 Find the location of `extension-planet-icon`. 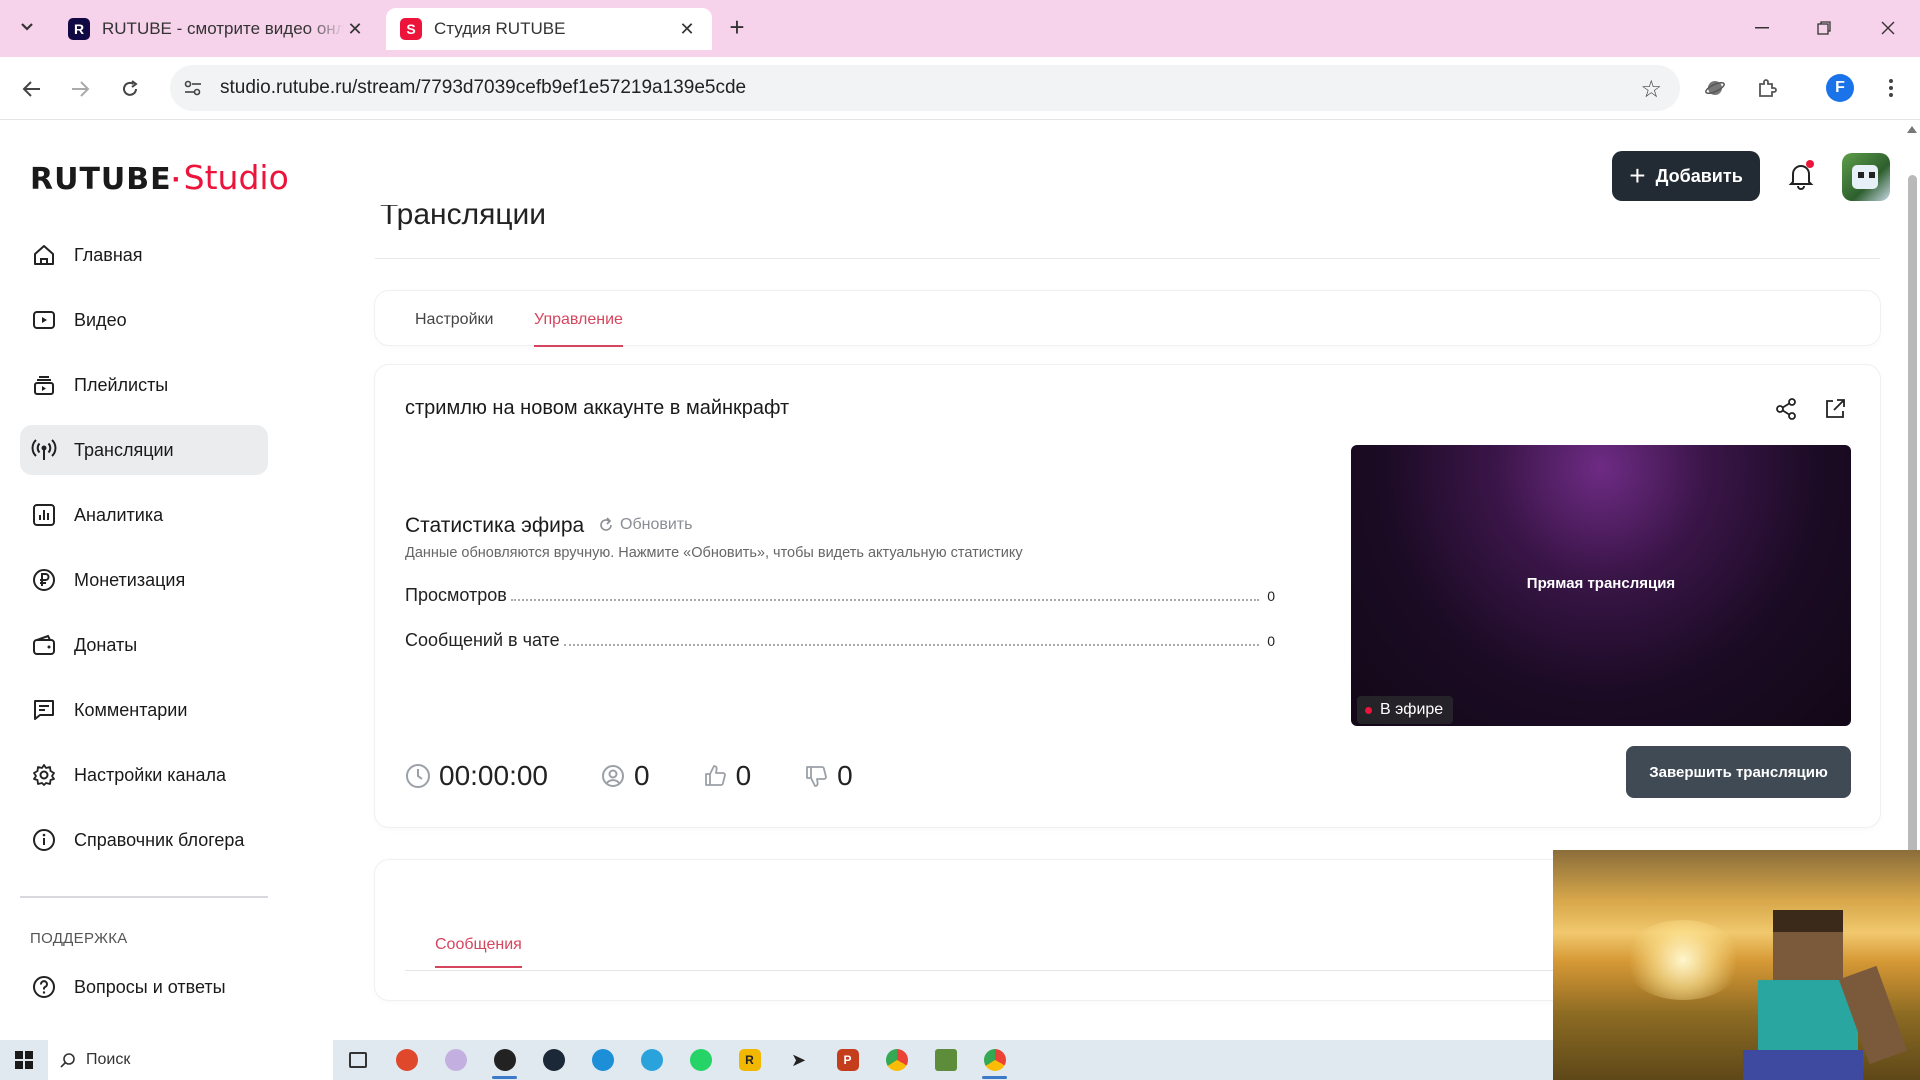

extension-planet-icon is located at coordinates (1715, 88).